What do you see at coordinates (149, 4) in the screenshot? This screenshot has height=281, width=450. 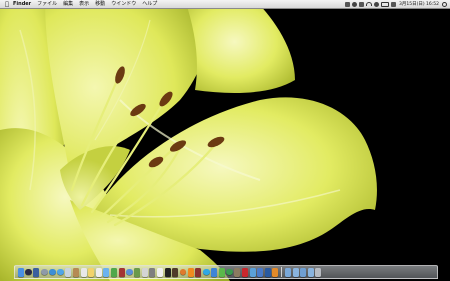 I see `menu-help: ヘルプ` at bounding box center [149, 4].